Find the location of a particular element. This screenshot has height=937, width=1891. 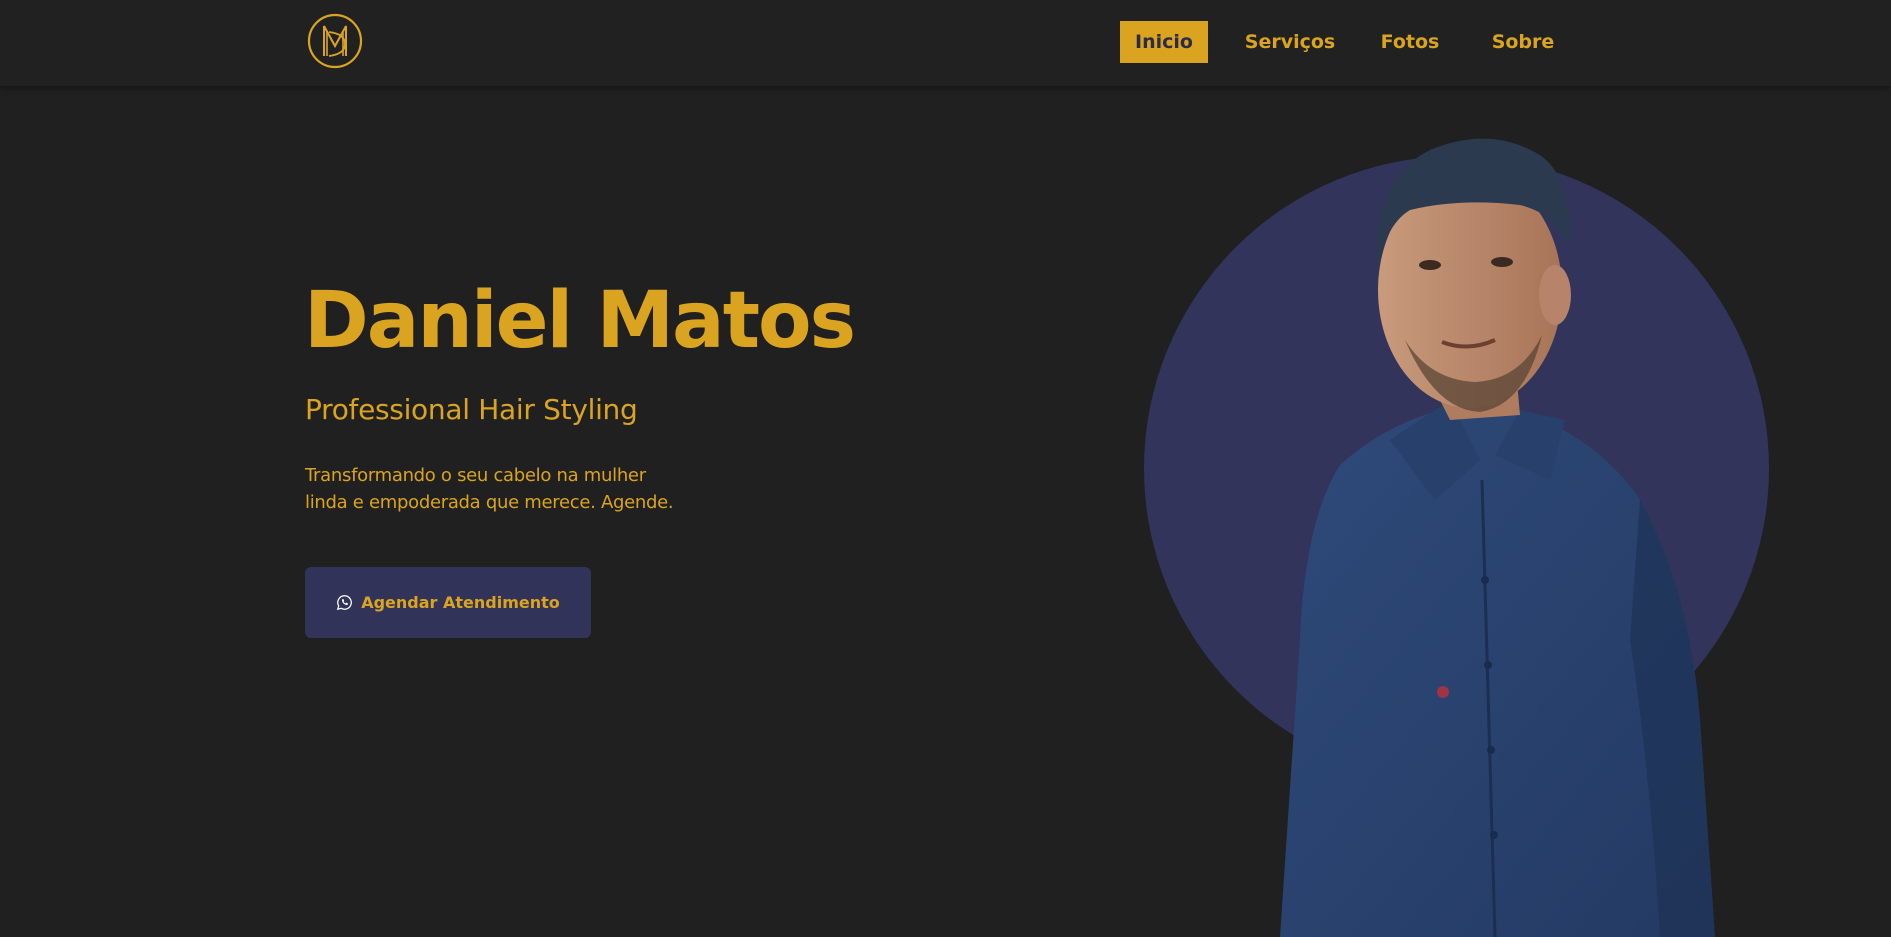

hero-title: Daniel Matos is located at coordinates (580, 321).